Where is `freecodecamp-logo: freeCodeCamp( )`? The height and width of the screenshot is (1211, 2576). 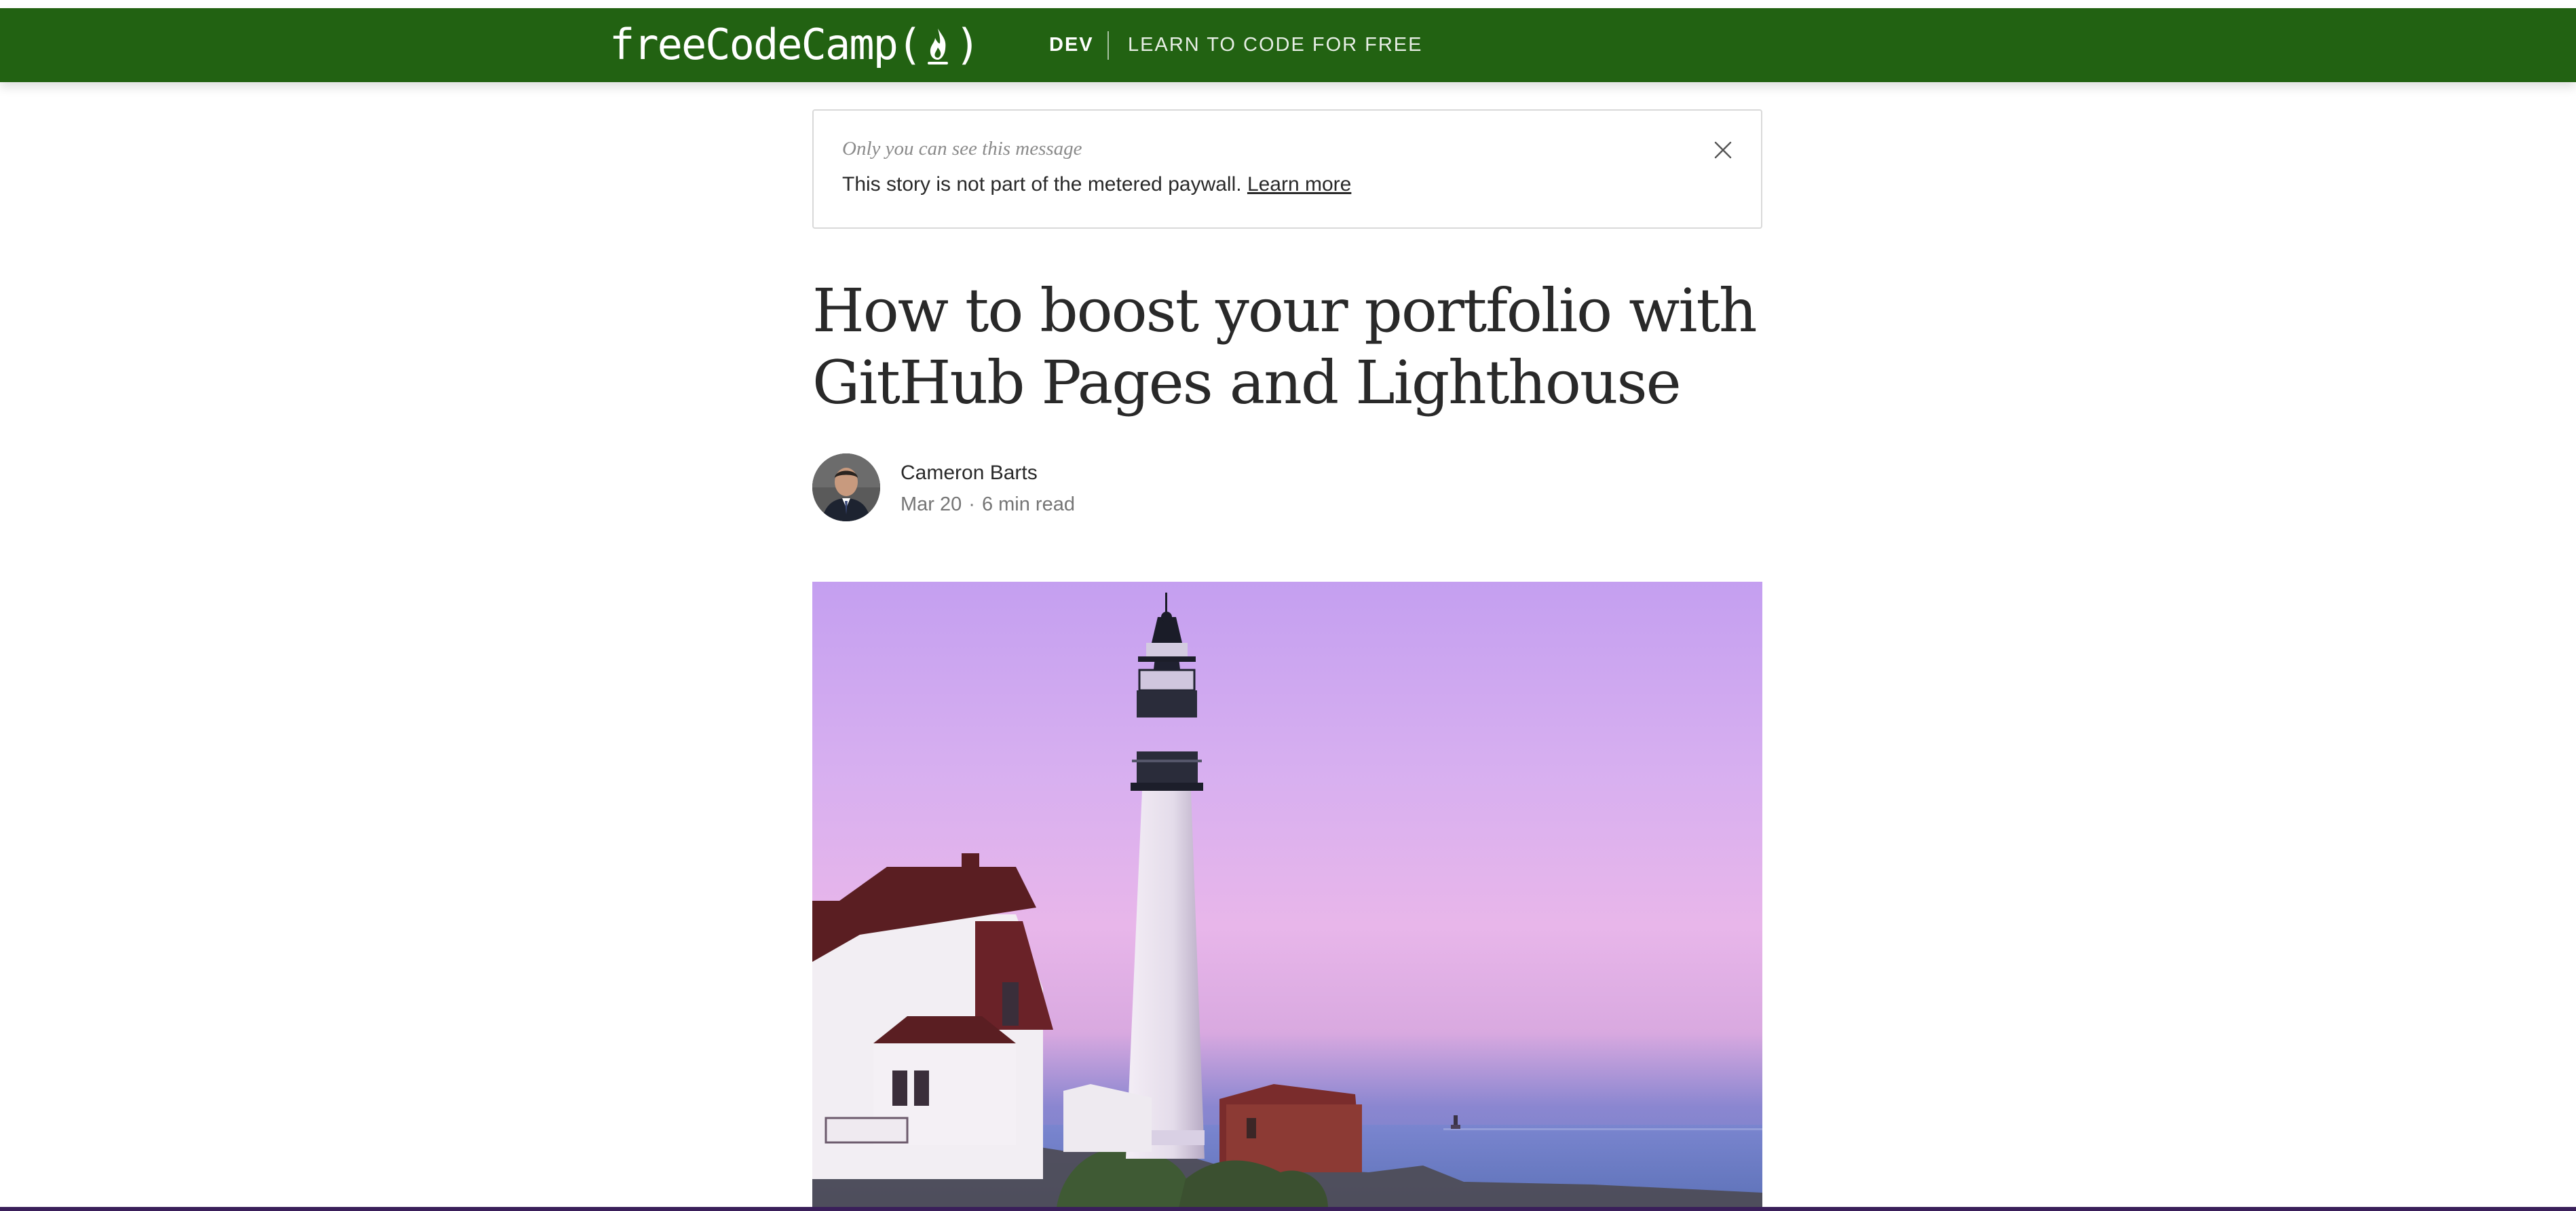
freecodecamp-logo: freeCodeCamp( ) is located at coordinates (795, 44).